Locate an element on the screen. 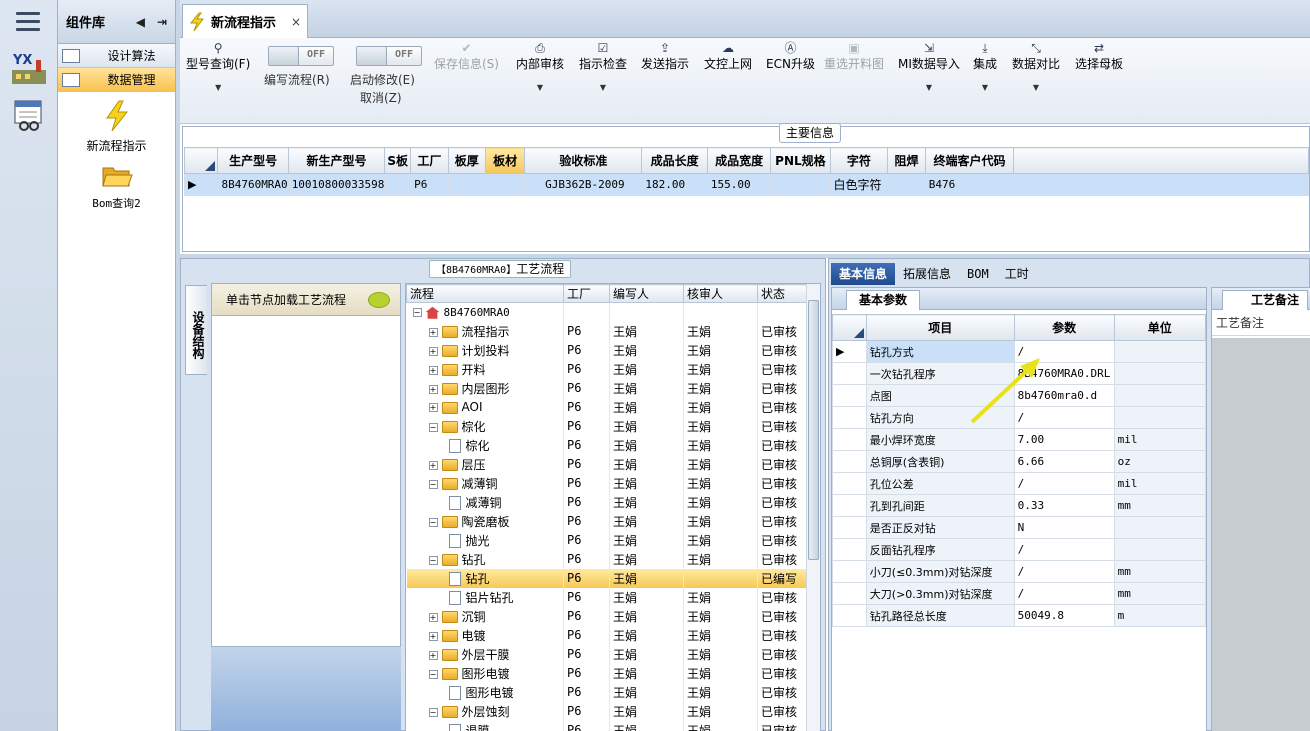 The image size is (1310, 731). column-header: 工厂 is located at coordinates (586, 293).